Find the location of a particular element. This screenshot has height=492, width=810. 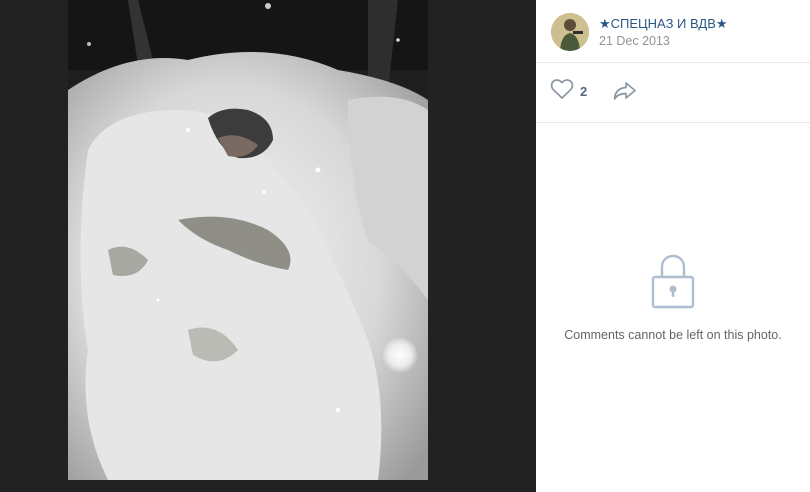

post-date: 21 Dec 2013 is located at coordinates (634, 41).